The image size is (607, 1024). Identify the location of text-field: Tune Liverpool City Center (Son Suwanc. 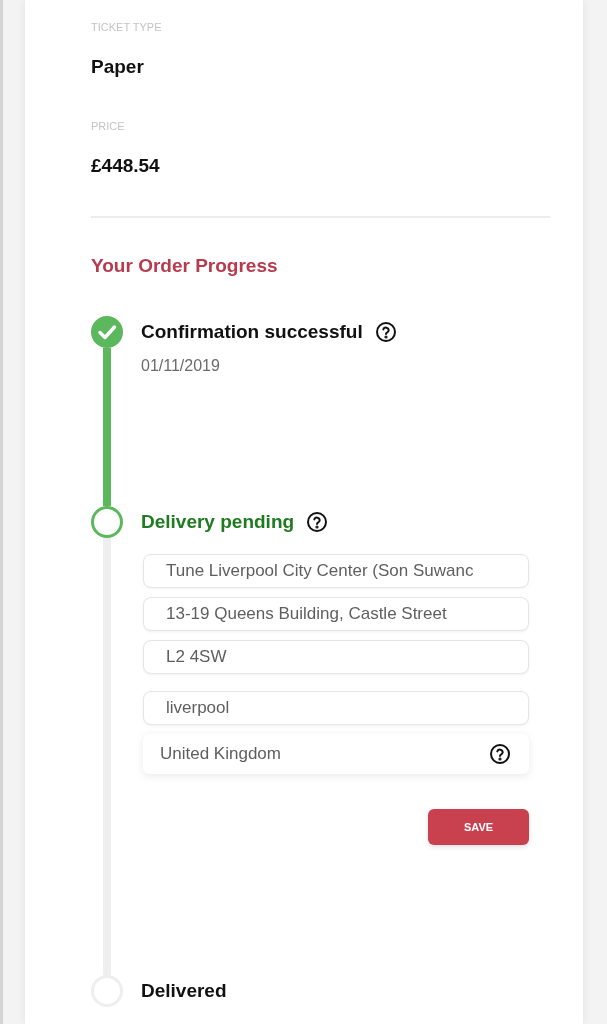
(336, 571).